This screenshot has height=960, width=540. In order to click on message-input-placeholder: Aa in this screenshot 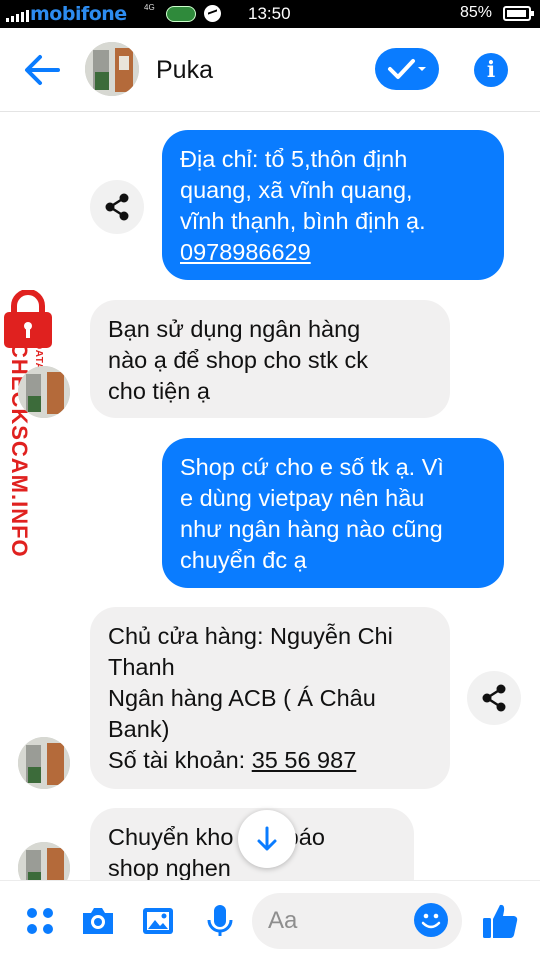, I will do `click(283, 920)`.